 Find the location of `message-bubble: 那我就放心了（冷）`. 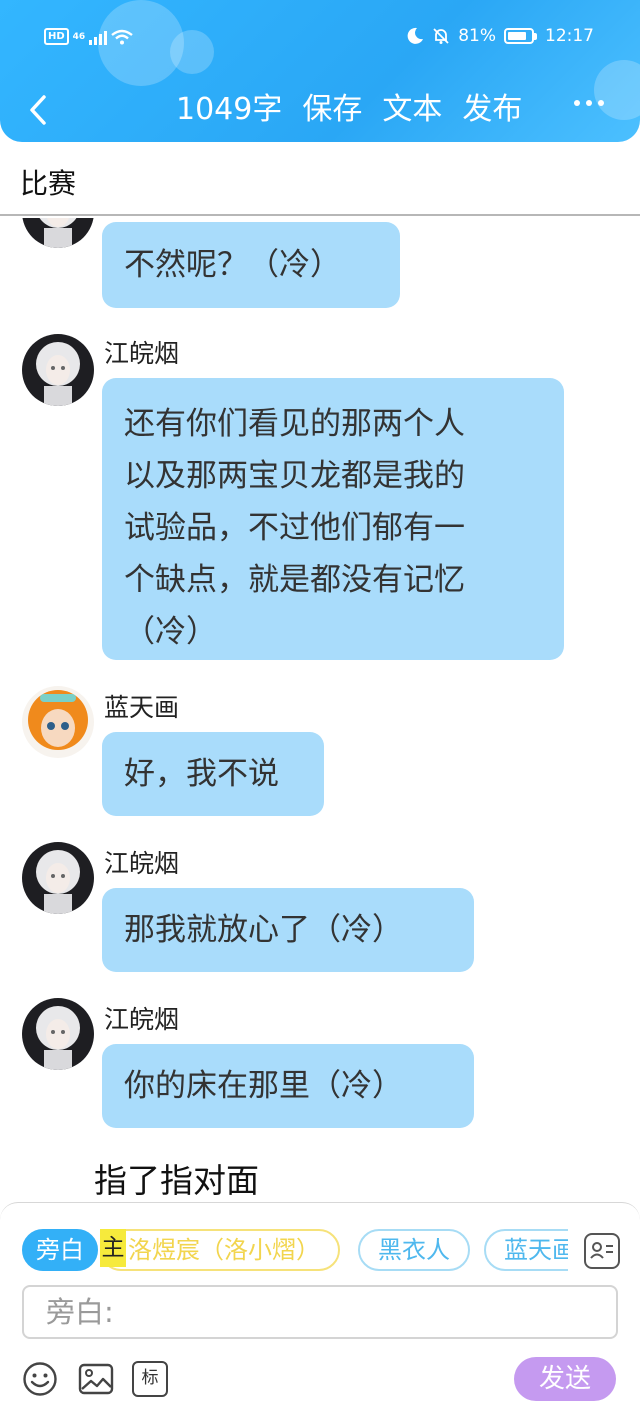

message-bubble: 那我就放心了（冷） is located at coordinates (288, 930).